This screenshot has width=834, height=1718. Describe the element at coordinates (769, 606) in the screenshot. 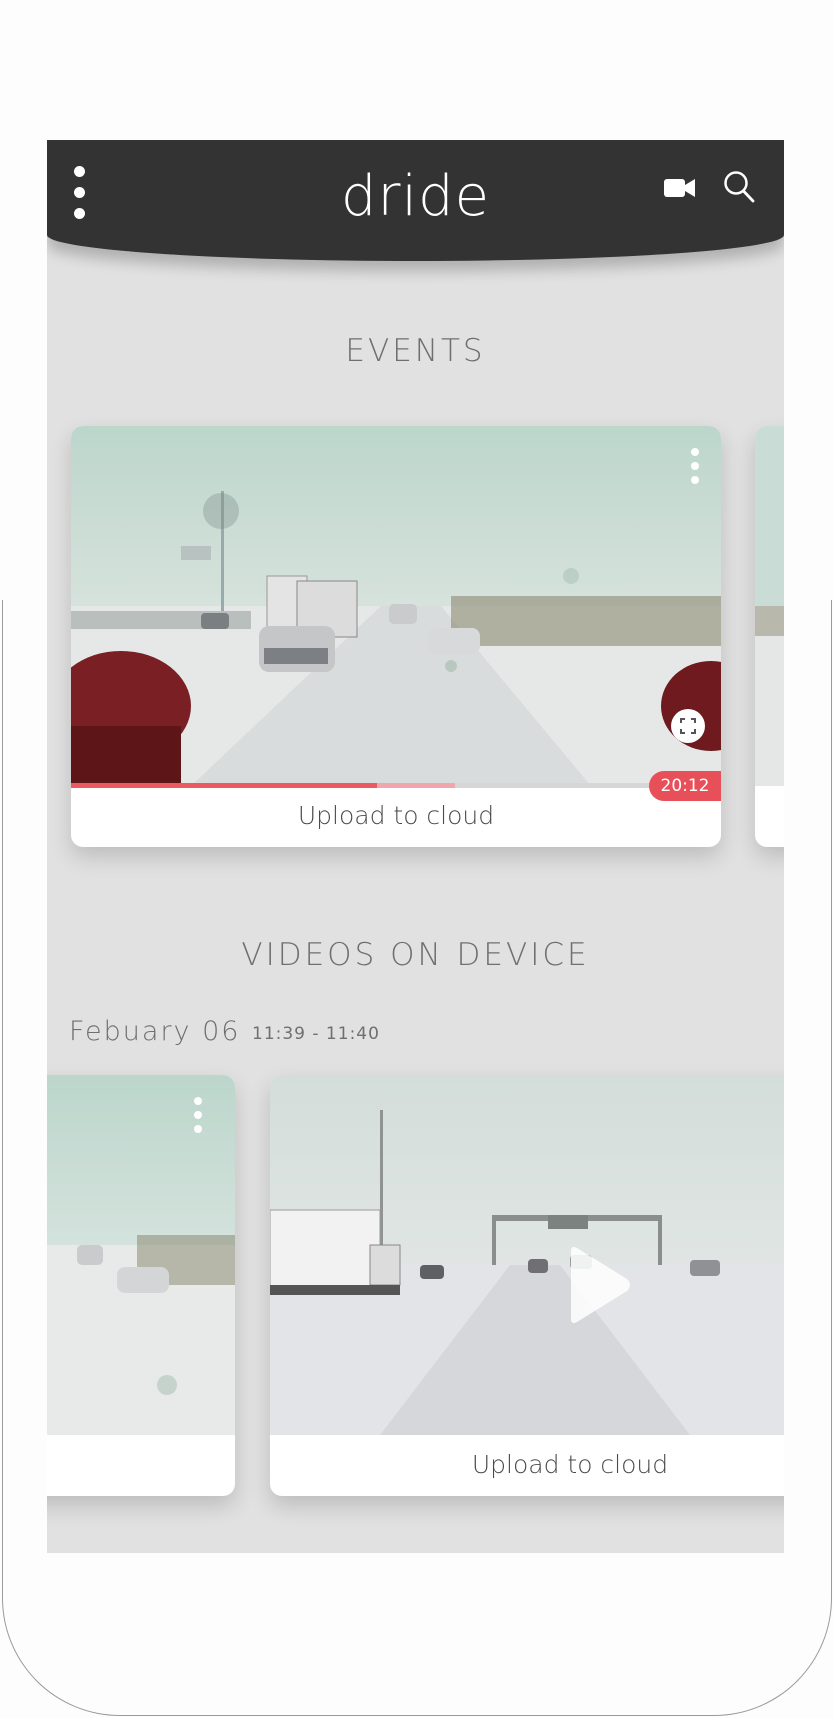

I see `event-thumbnail-next` at that location.